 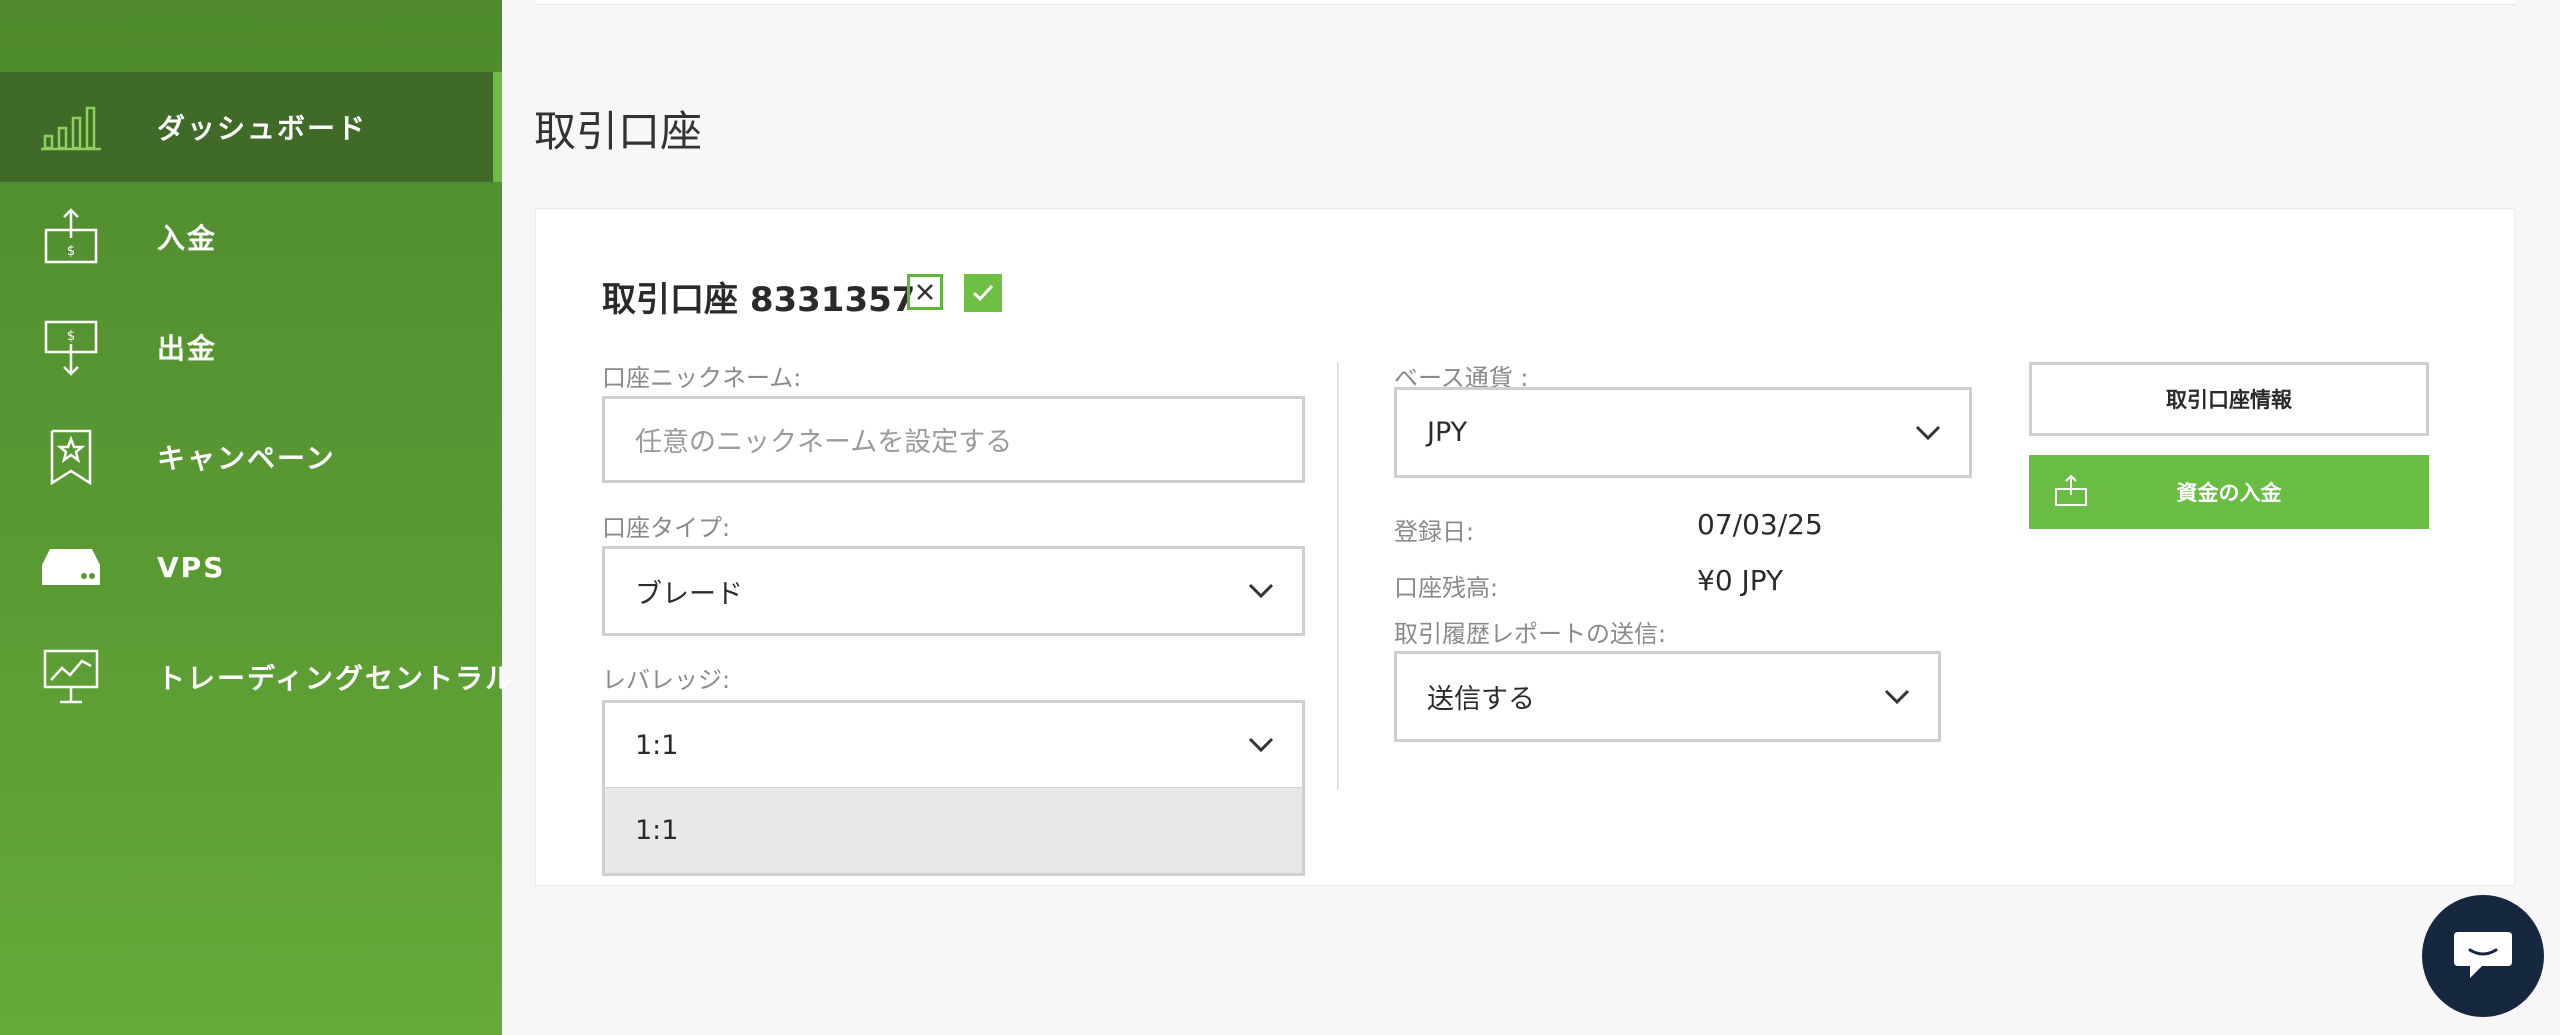 What do you see at coordinates (1446, 588) in the screenshot?
I see `balance-label: 口座残高:` at bounding box center [1446, 588].